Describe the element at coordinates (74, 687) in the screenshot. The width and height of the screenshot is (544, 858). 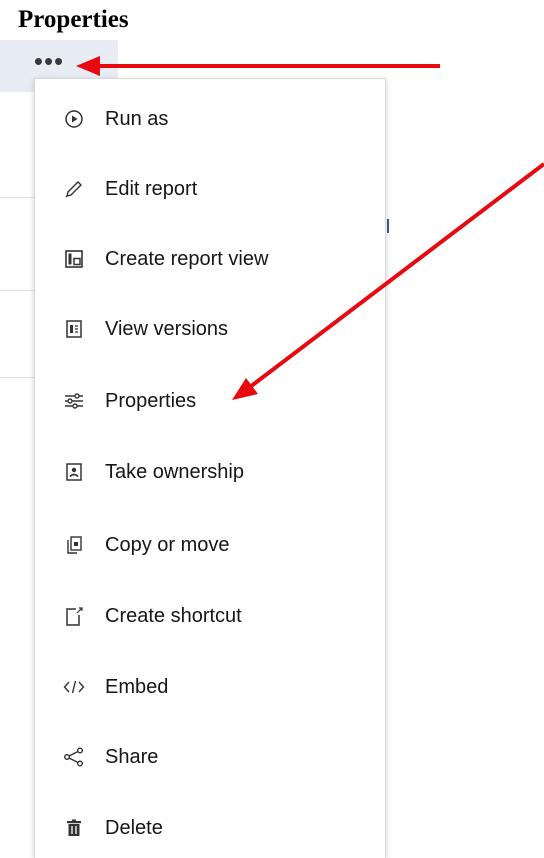
I see `code-icon` at that location.